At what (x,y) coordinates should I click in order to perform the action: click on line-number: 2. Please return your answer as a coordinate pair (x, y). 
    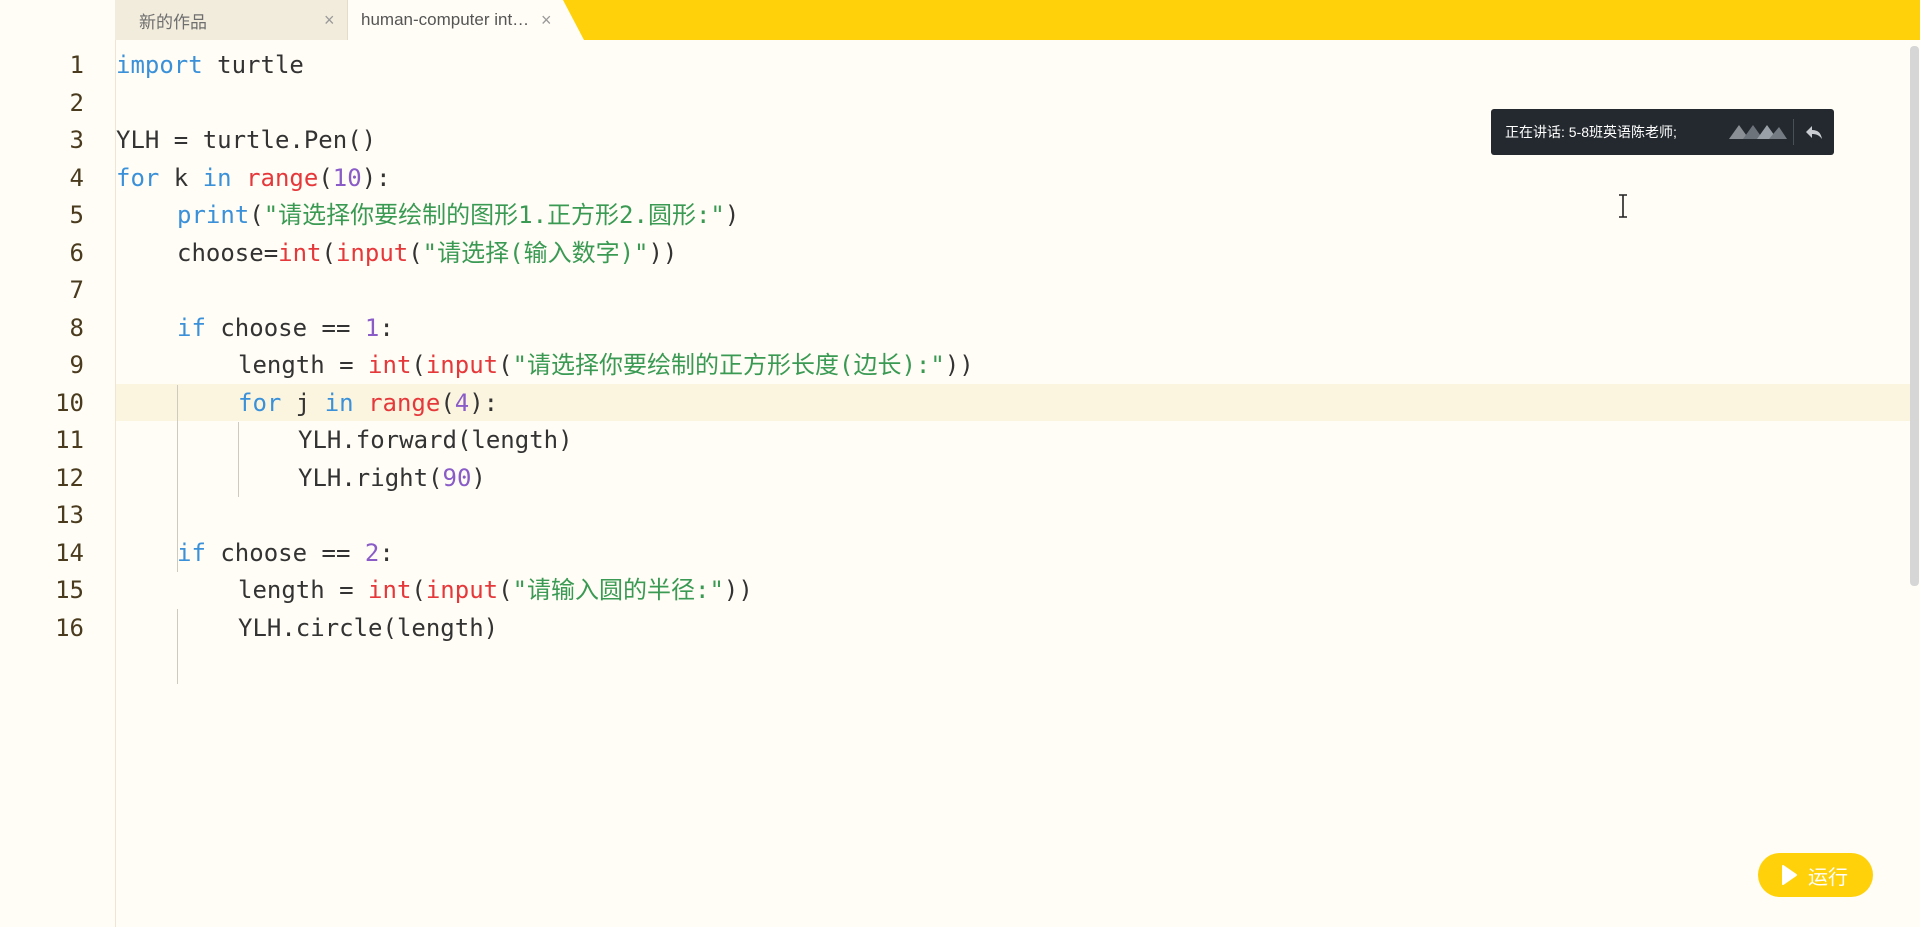
    Looking at the image, I should click on (76, 102).